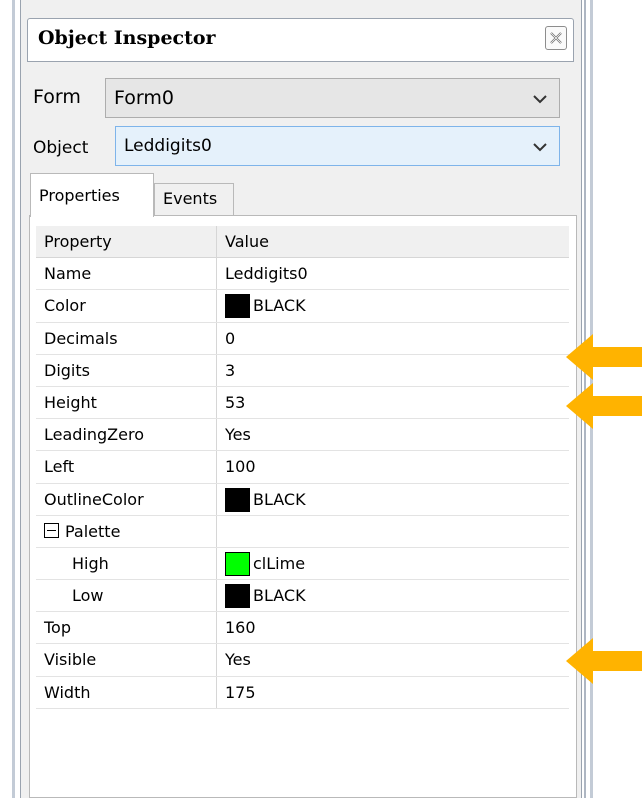 The width and height of the screenshot is (643, 798). I want to click on tab-events: Events, so click(194, 199).